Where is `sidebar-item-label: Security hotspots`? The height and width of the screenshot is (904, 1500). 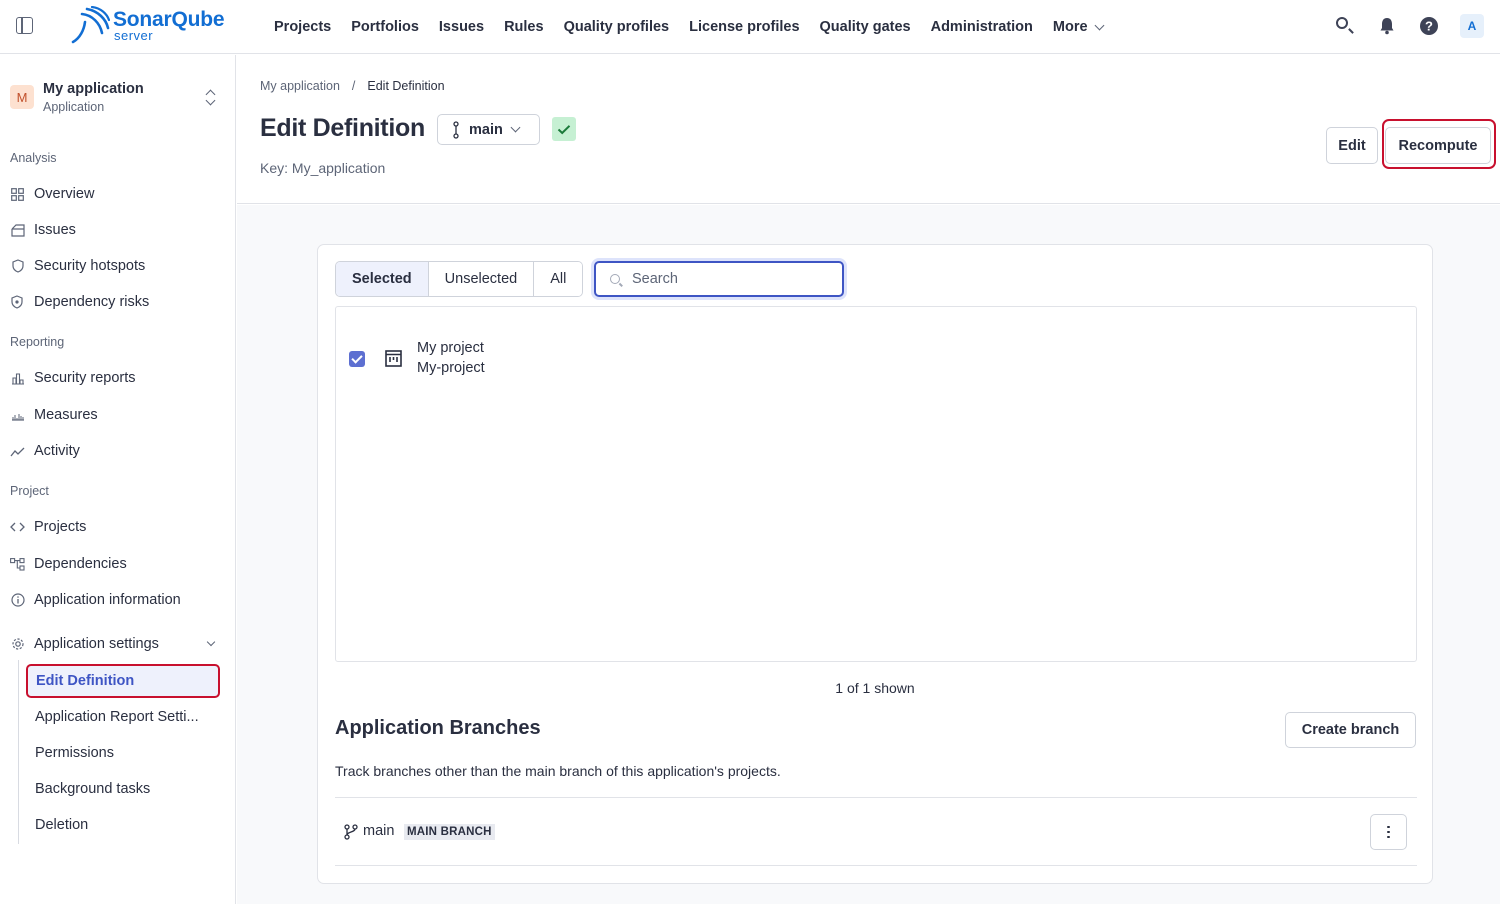 sidebar-item-label: Security hotspots is located at coordinates (90, 266).